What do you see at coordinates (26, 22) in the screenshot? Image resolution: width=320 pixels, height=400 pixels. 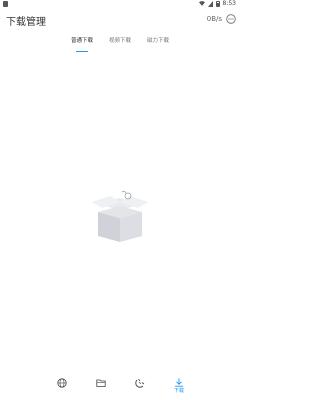 I see `page-title: 下载管理` at bounding box center [26, 22].